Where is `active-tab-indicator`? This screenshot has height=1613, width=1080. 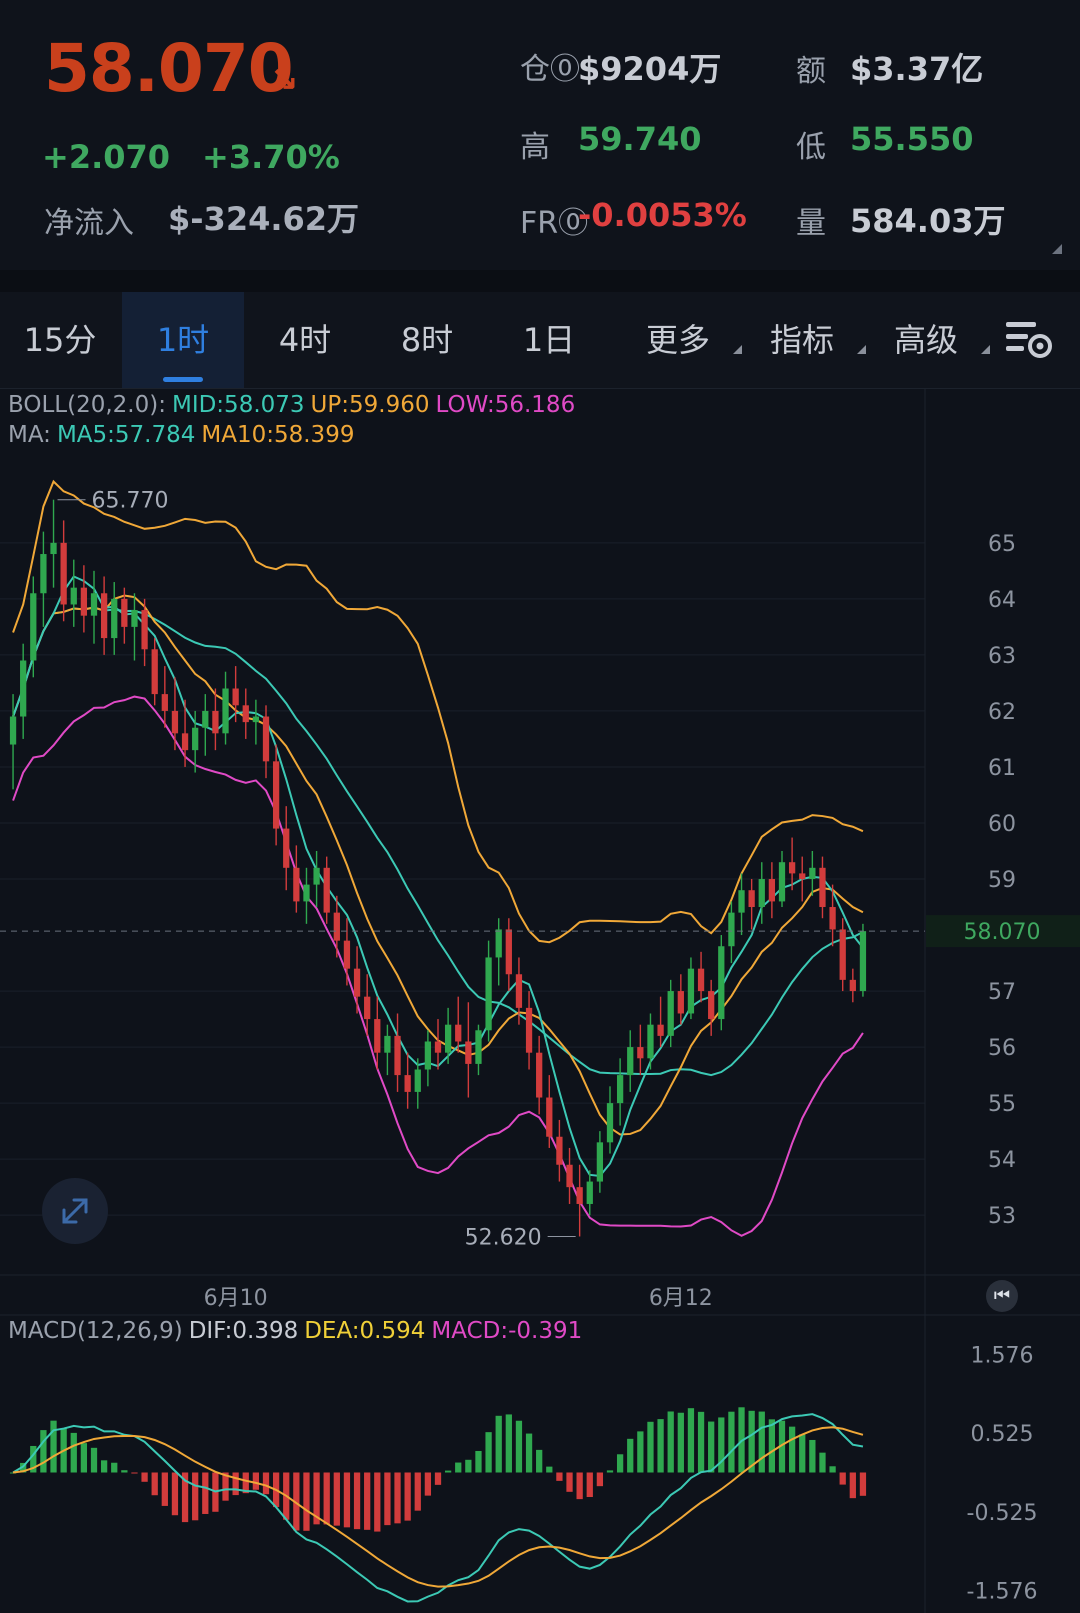
active-tab-indicator is located at coordinates (183, 379).